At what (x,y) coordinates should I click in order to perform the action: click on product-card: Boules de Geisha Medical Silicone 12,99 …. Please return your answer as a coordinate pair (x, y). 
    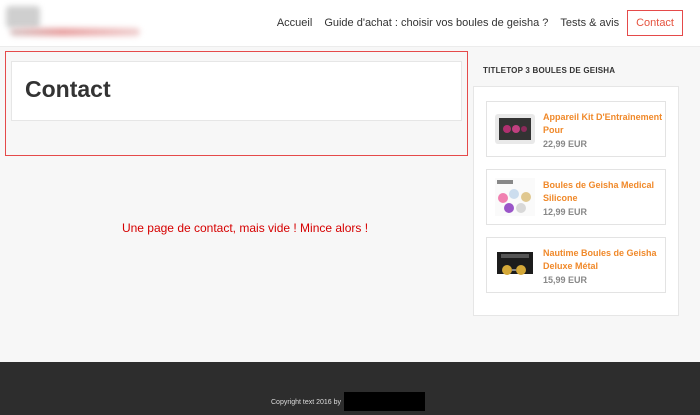
    Looking at the image, I should click on (576, 197).